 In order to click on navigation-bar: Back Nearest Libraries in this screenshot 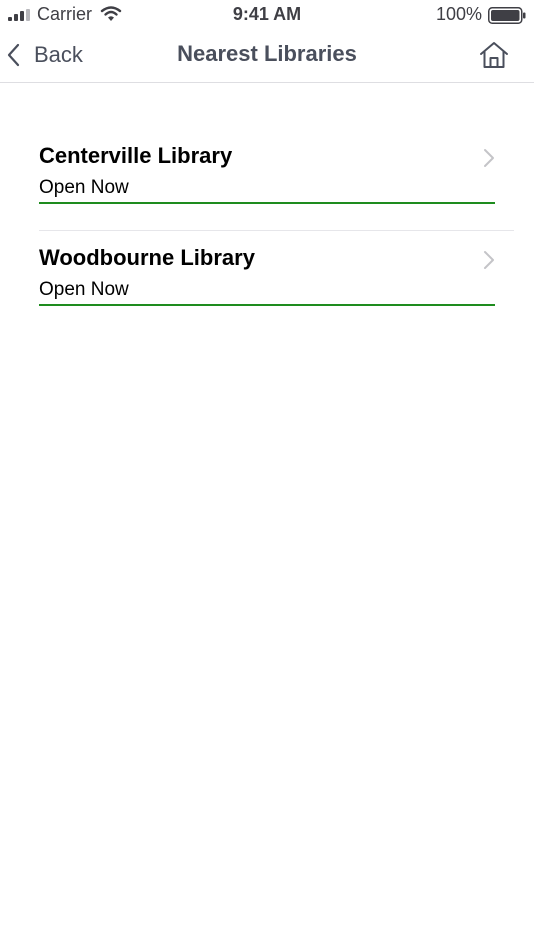, I will do `click(267, 56)`.